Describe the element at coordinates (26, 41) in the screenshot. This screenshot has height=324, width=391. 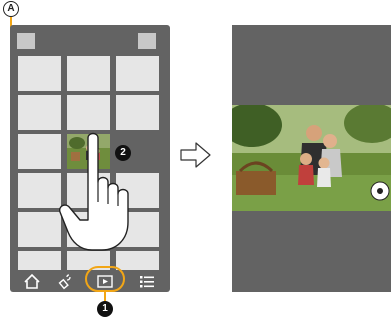
I see `top-left-tile` at that location.